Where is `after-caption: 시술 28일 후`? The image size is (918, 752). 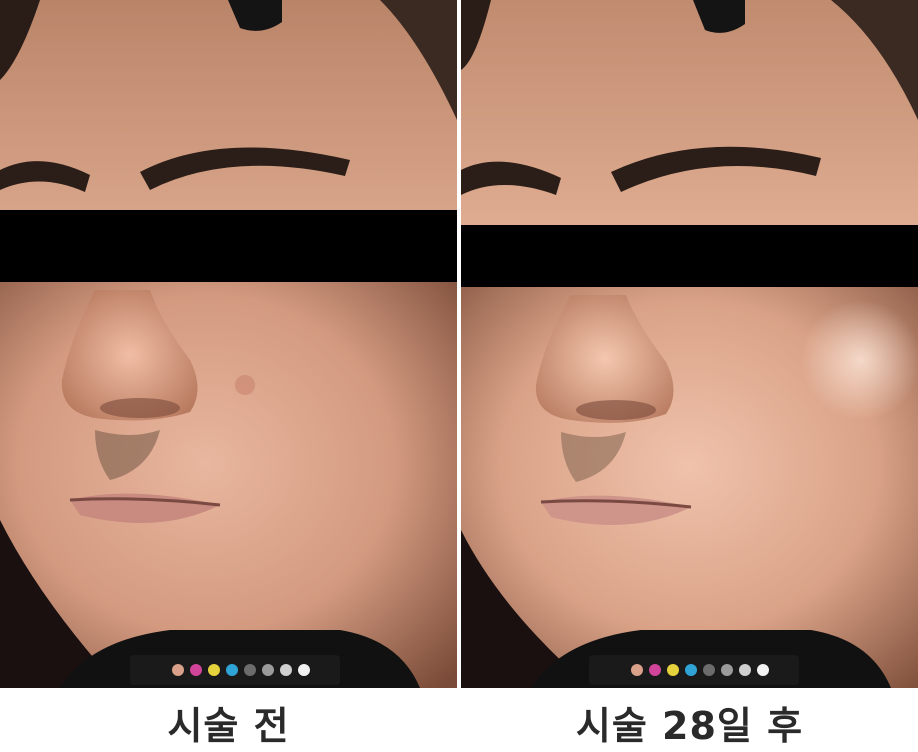
after-caption: 시술 28일 후 is located at coordinates (689, 726).